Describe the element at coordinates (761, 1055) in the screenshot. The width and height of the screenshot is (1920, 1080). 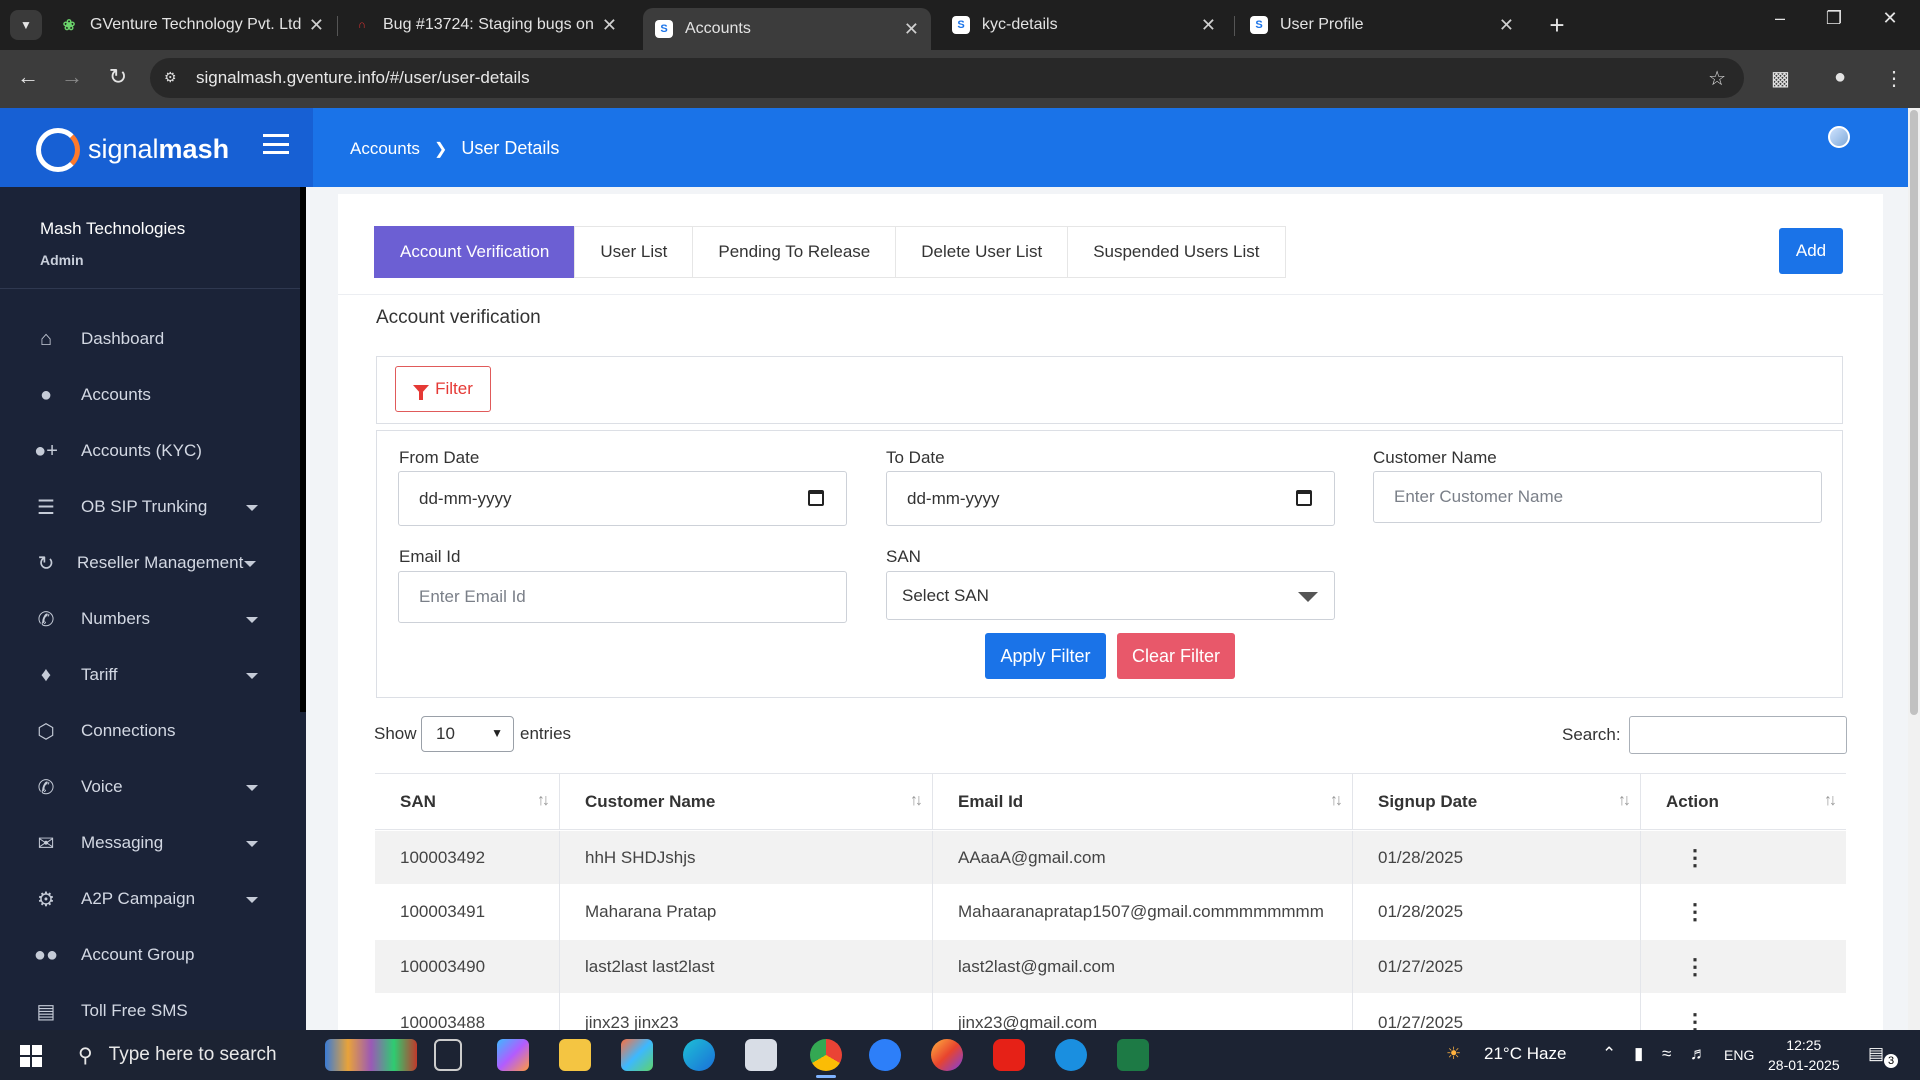
I see `snipping-tool-icon` at that location.